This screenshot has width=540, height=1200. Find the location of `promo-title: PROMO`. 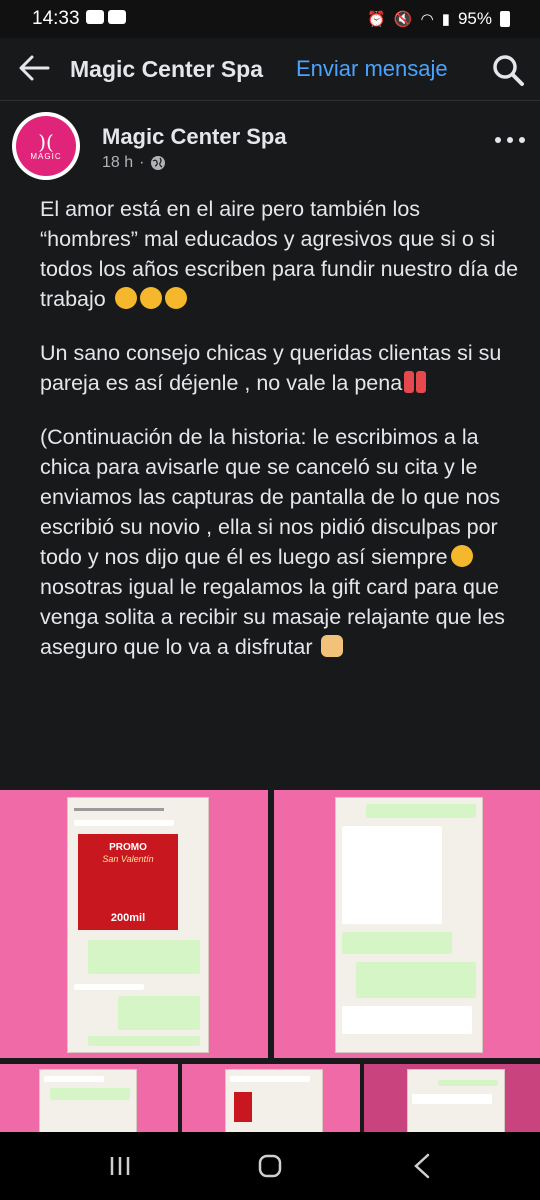

promo-title: PROMO is located at coordinates (128, 847).